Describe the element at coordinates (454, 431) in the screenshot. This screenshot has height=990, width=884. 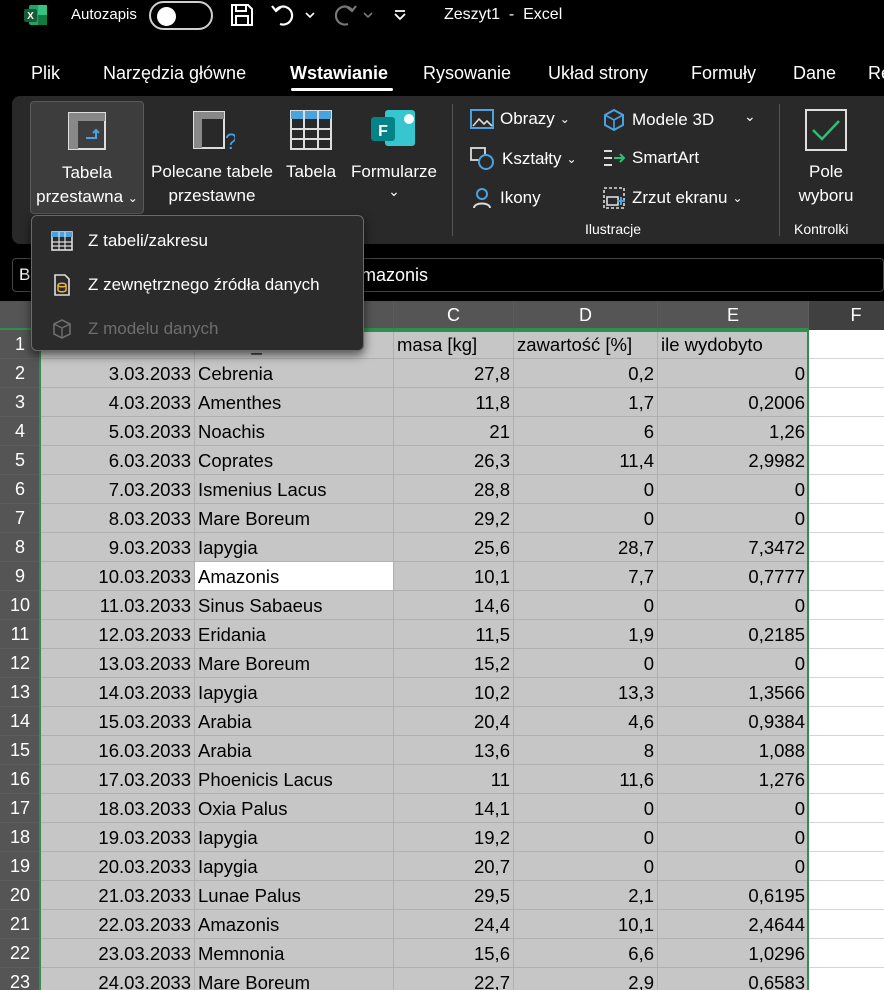
I see `cell-c4: 21` at that location.